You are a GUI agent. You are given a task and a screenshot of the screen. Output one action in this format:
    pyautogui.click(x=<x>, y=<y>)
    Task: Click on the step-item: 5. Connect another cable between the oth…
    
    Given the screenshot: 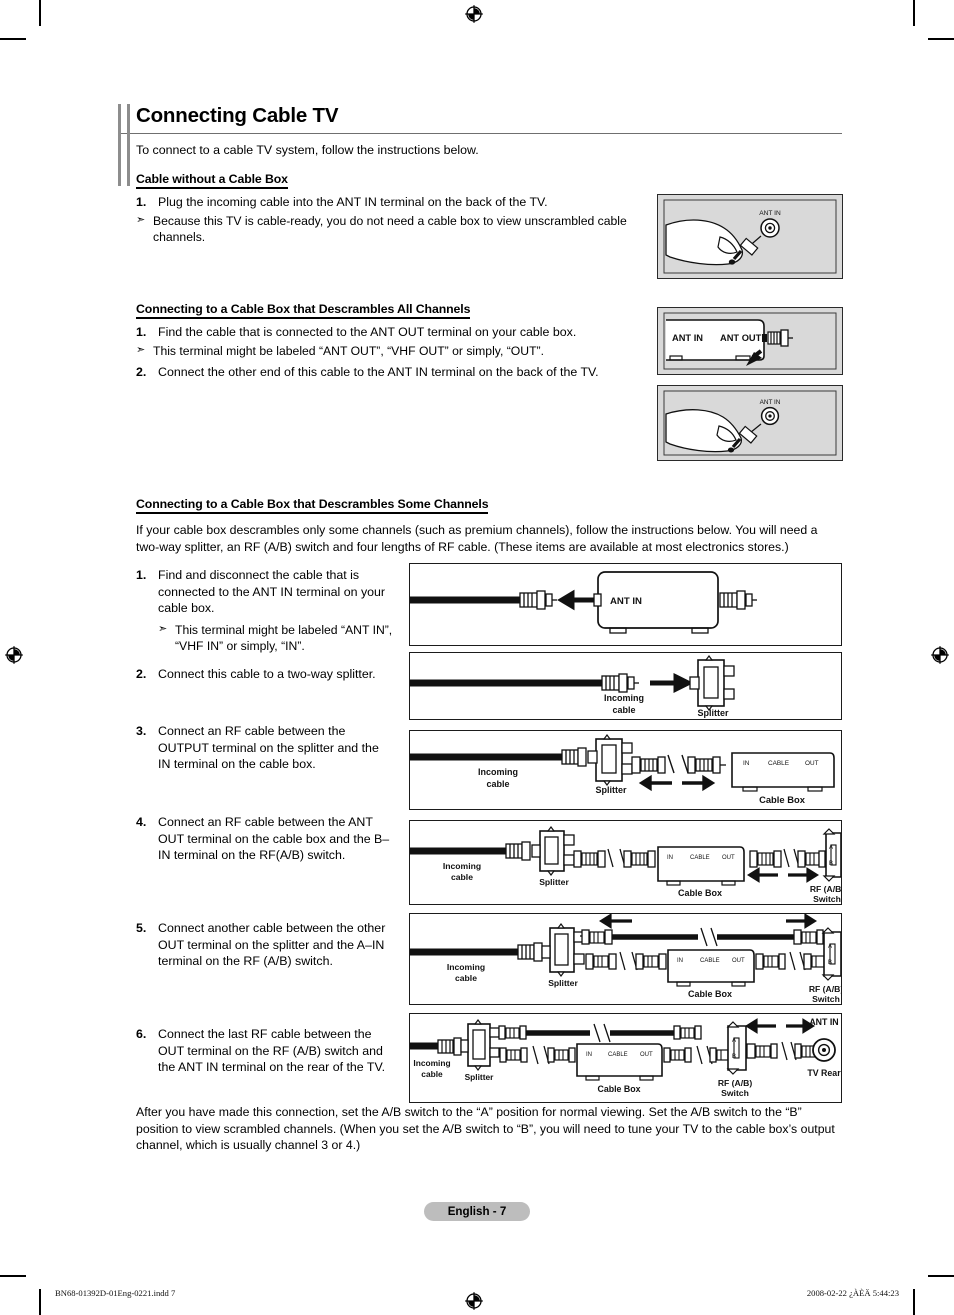 What is the action you would take?
    pyautogui.click(x=265, y=945)
    